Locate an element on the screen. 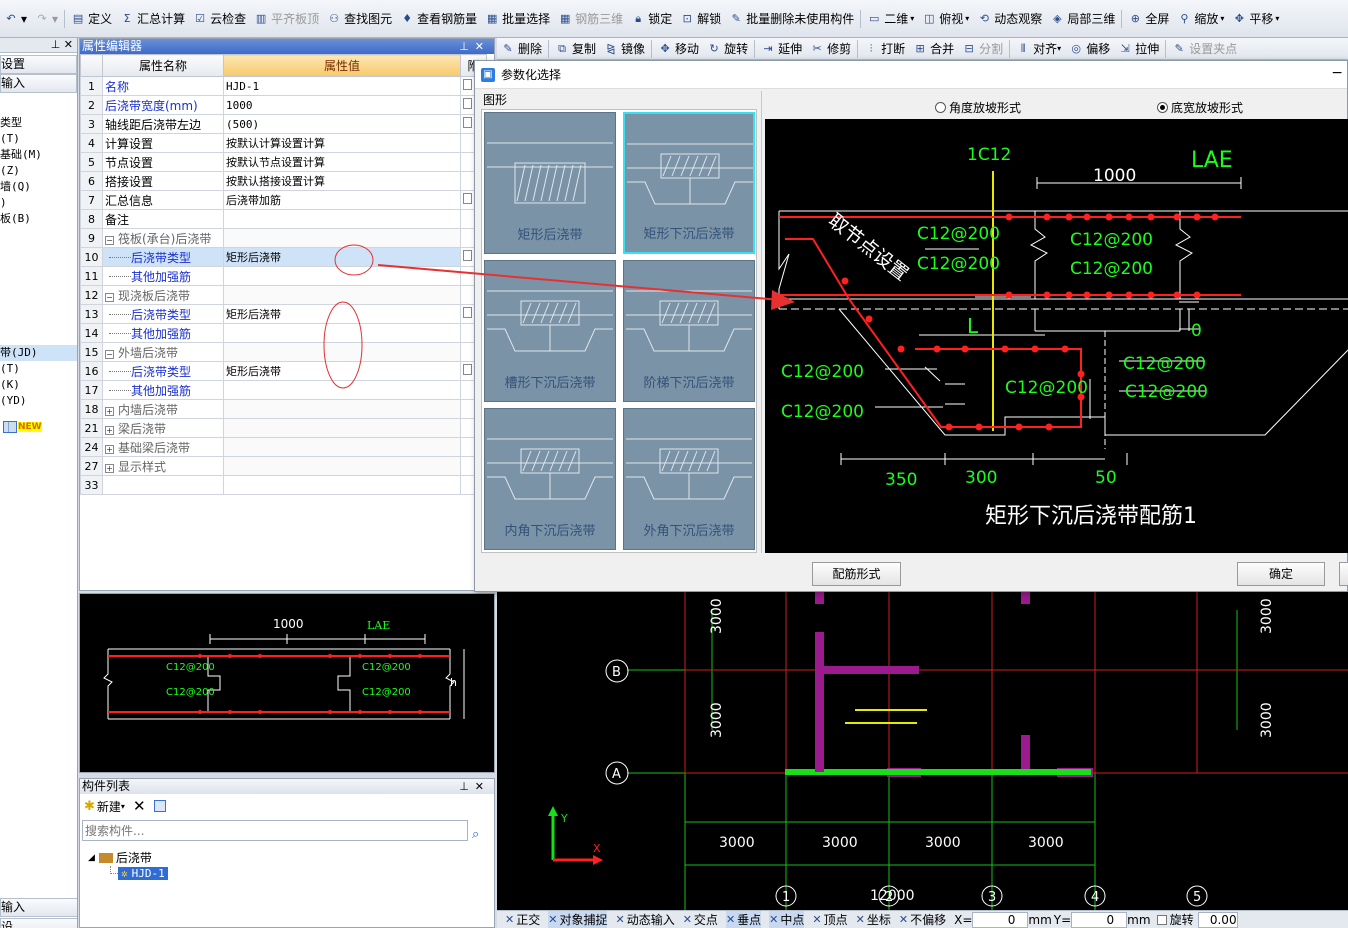 This screenshot has width=1348, height=928. tree-item-hjd-1: ✲ HJD-1 is located at coordinates (302, 872).